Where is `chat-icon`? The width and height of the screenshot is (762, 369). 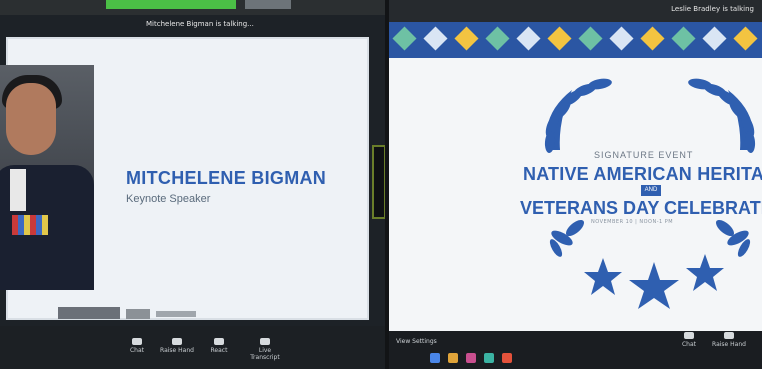
chat-icon is located at coordinates (689, 335).